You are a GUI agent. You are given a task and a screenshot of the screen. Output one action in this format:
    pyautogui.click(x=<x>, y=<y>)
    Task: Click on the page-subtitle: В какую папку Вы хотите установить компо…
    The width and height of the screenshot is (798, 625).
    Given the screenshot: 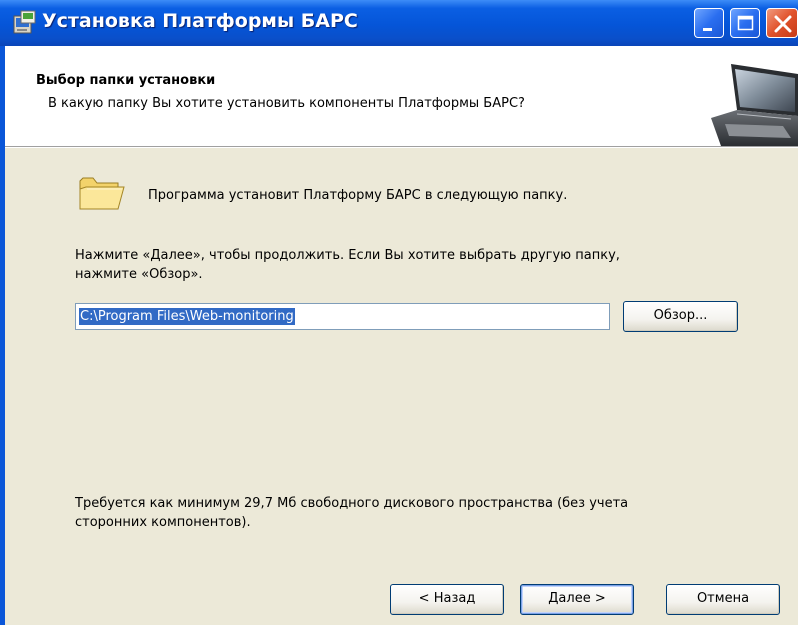 What is the action you would take?
    pyautogui.click(x=286, y=103)
    